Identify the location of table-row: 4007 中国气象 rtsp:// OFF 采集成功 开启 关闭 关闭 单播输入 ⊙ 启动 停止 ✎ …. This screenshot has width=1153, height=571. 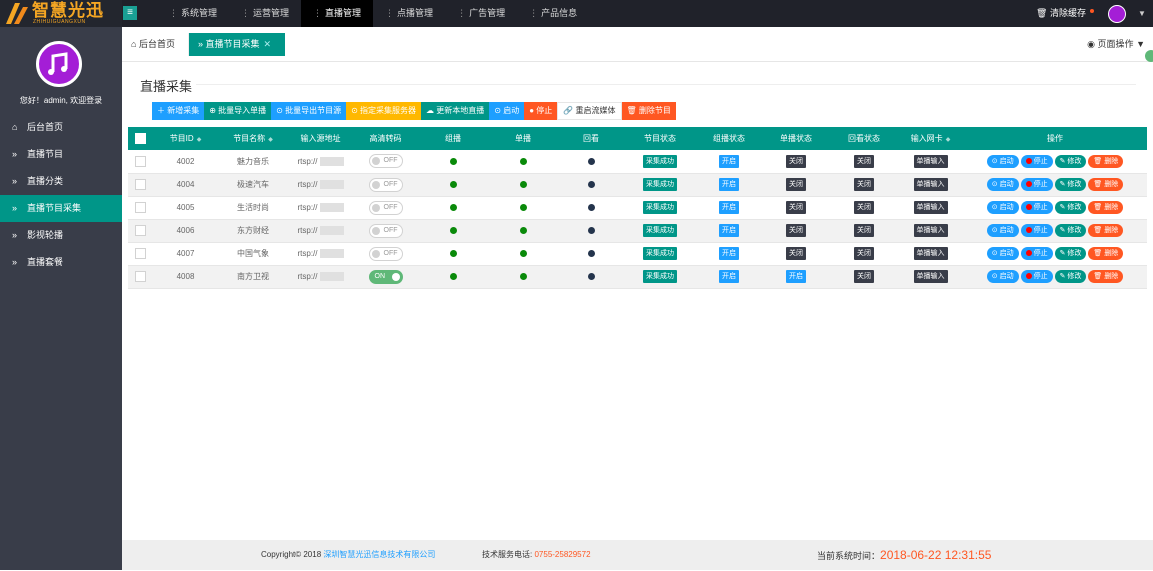
(637, 254).